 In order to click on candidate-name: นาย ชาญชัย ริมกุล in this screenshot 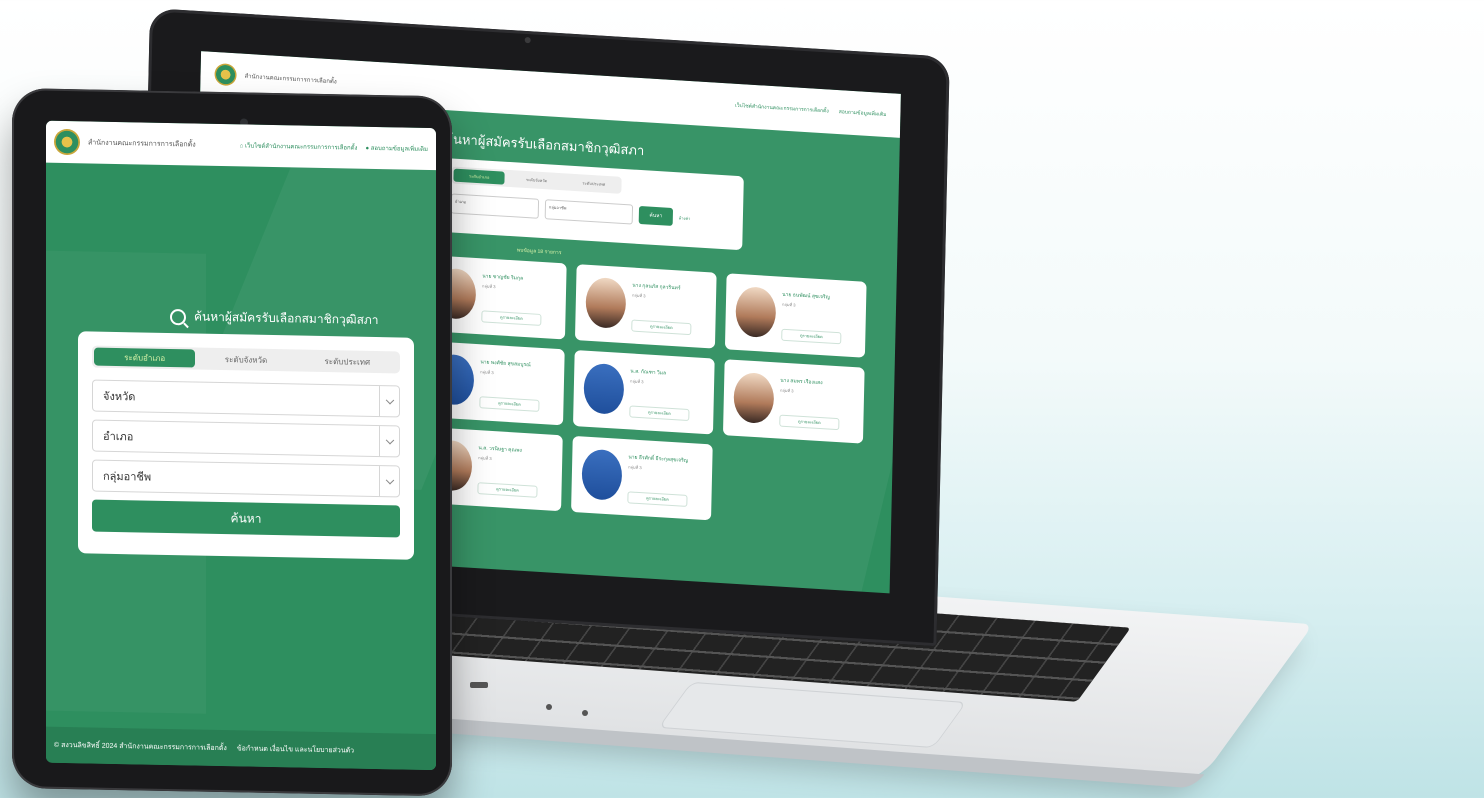, I will do `click(503, 277)`.